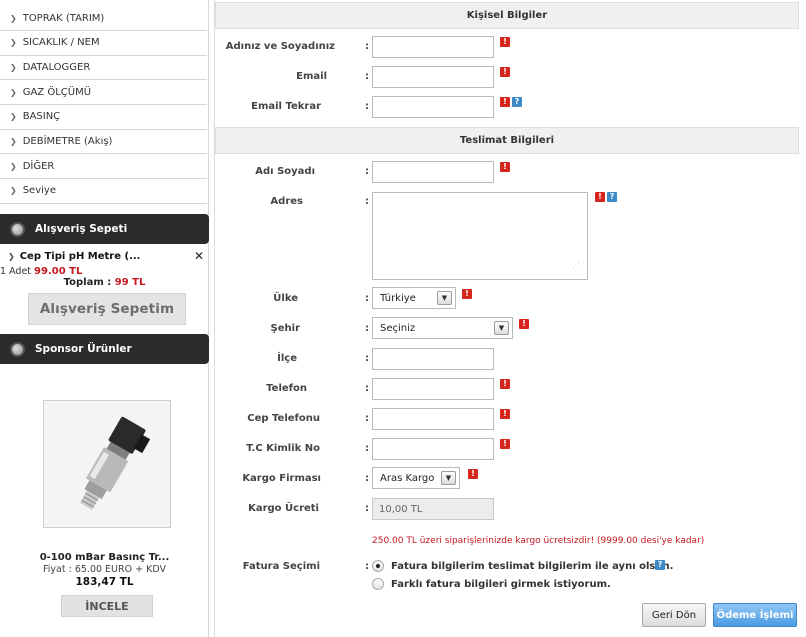 Image resolution: width=806 pixels, height=637 pixels. What do you see at coordinates (41, 117) in the screenshot?
I see `category-label: BASINÇ` at bounding box center [41, 117].